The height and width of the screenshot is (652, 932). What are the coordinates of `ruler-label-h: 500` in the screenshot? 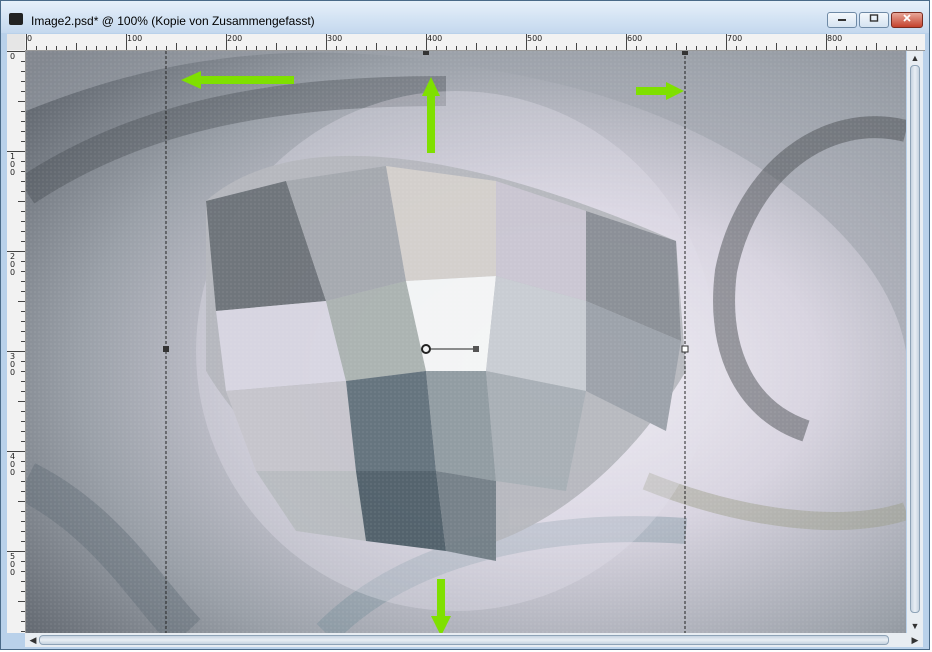 It's located at (535, 38).